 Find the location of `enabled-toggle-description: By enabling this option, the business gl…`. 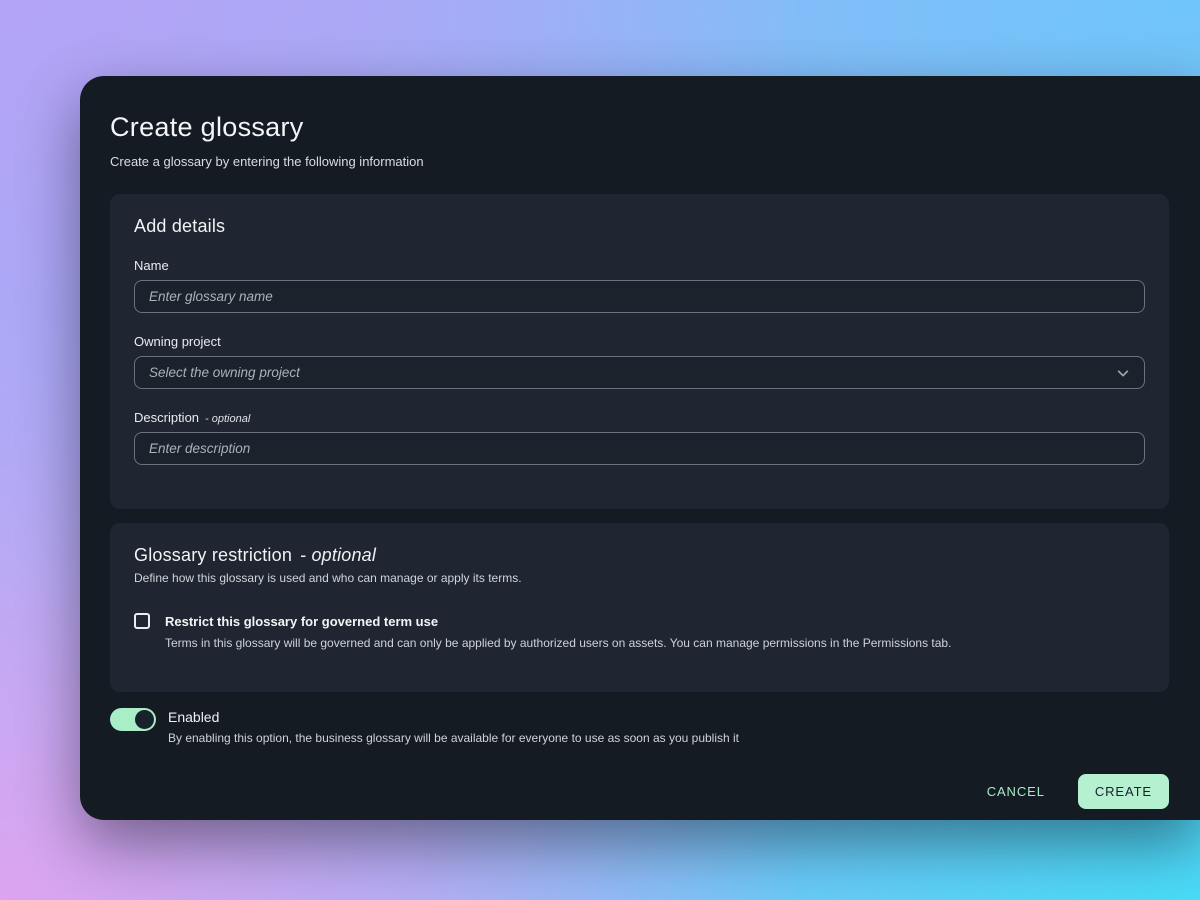

enabled-toggle-description: By enabling this option, the business gl… is located at coordinates (454, 738).